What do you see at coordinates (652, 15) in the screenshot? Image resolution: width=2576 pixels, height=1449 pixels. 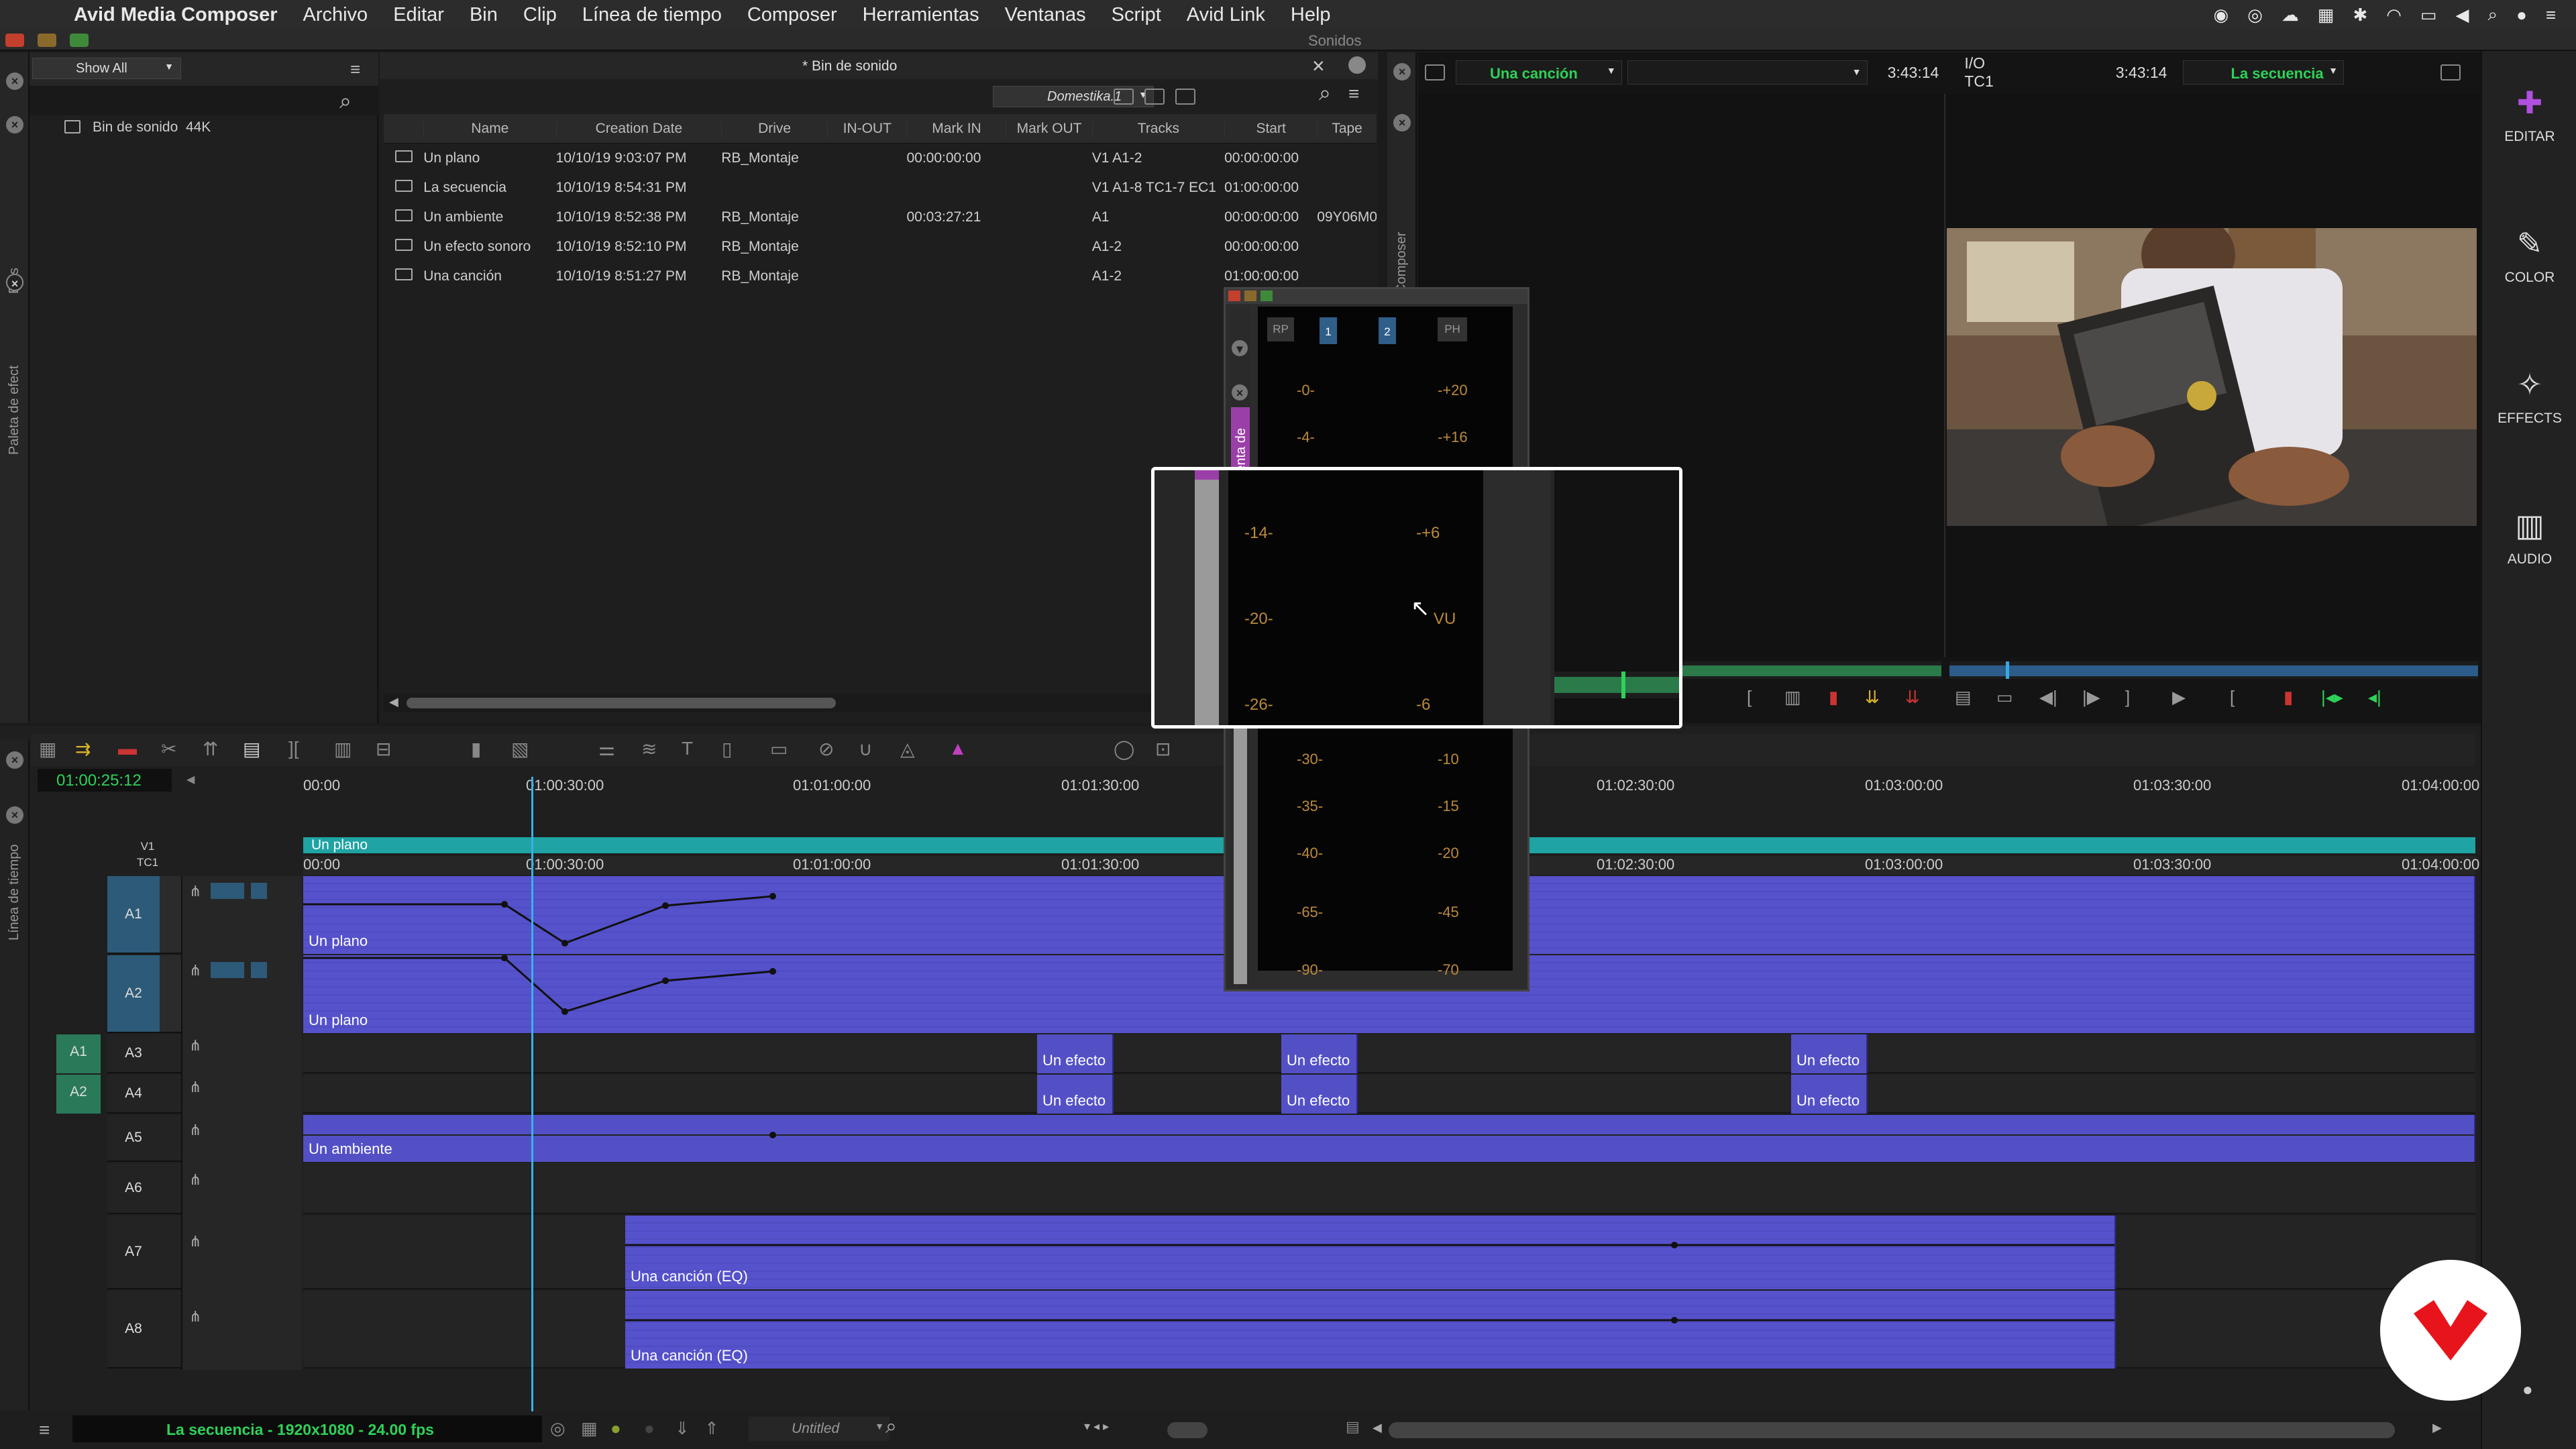 I see `menu-linea-de-tiempo: Línea de tiempo` at bounding box center [652, 15].